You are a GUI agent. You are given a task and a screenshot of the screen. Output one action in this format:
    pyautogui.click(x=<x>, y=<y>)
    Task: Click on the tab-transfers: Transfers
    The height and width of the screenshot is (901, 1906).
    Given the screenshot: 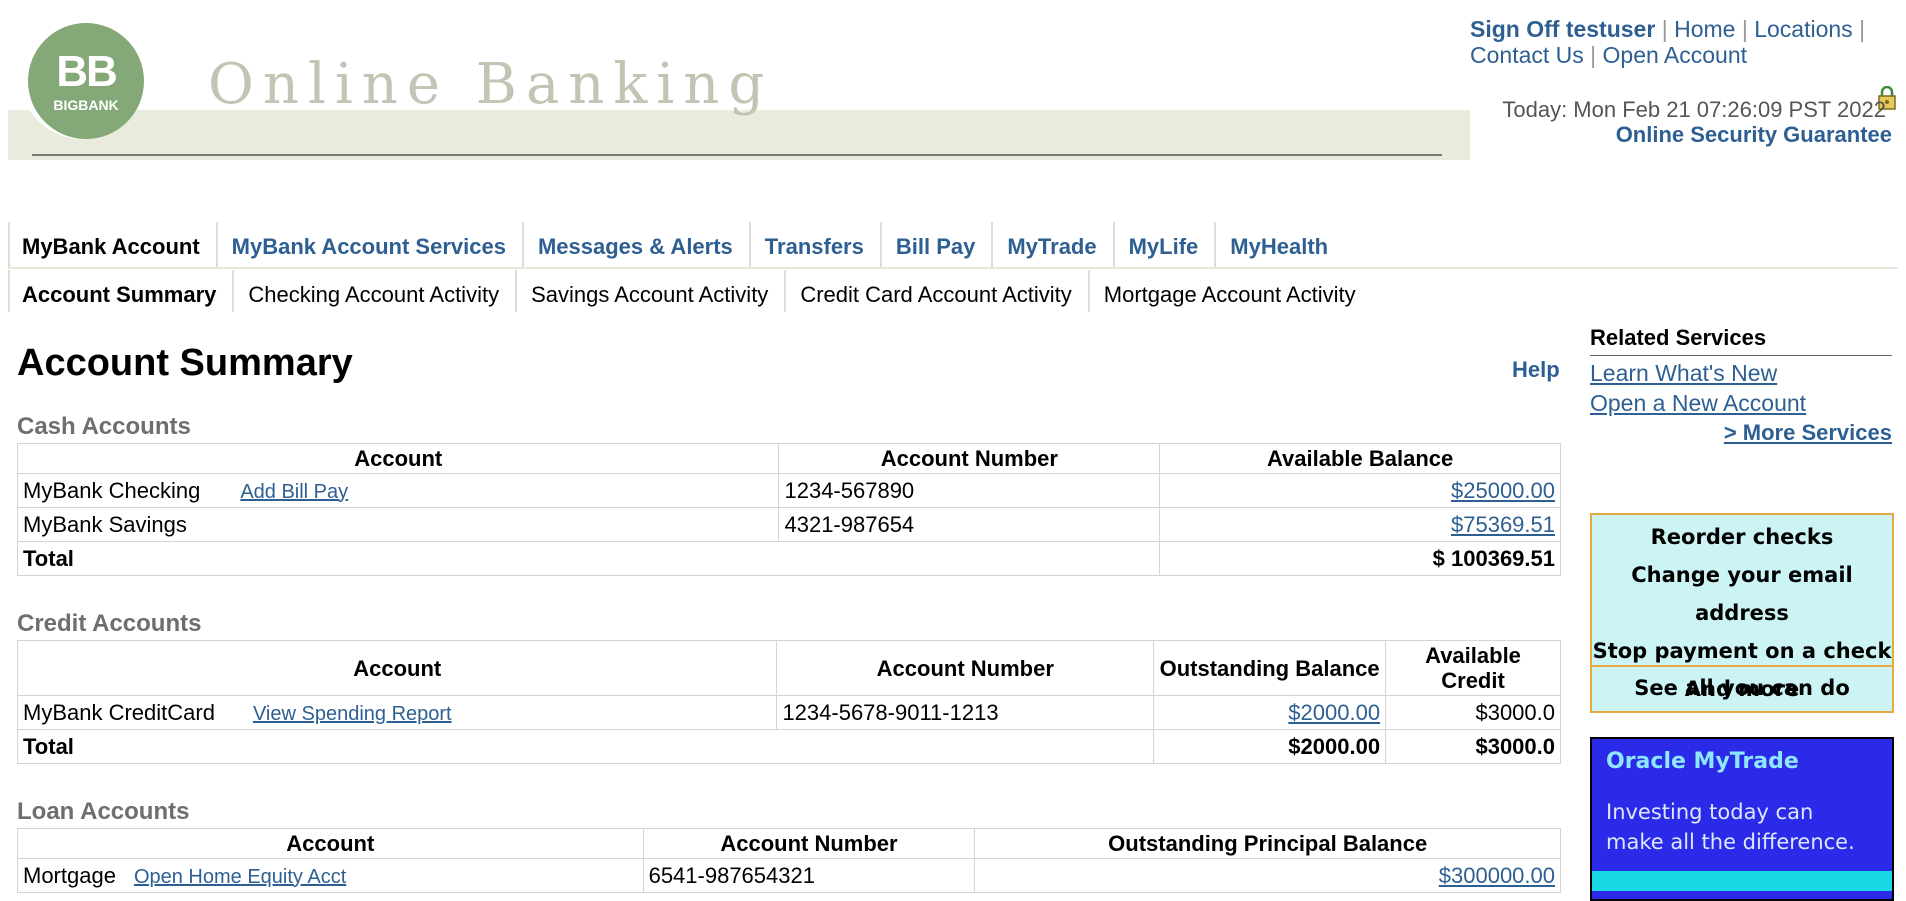 What is the action you would take?
    pyautogui.click(x=814, y=244)
    